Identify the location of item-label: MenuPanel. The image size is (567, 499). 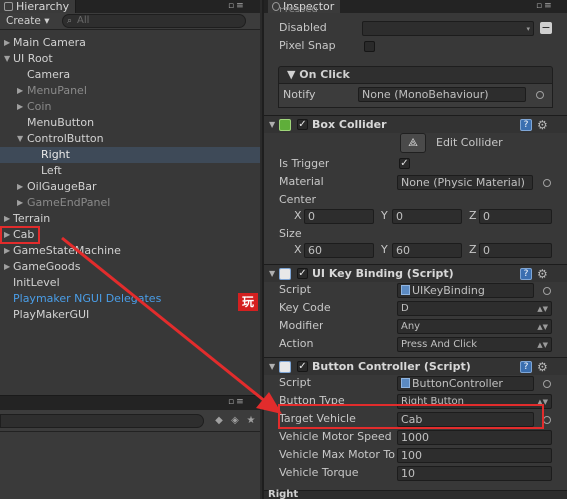
(57, 90).